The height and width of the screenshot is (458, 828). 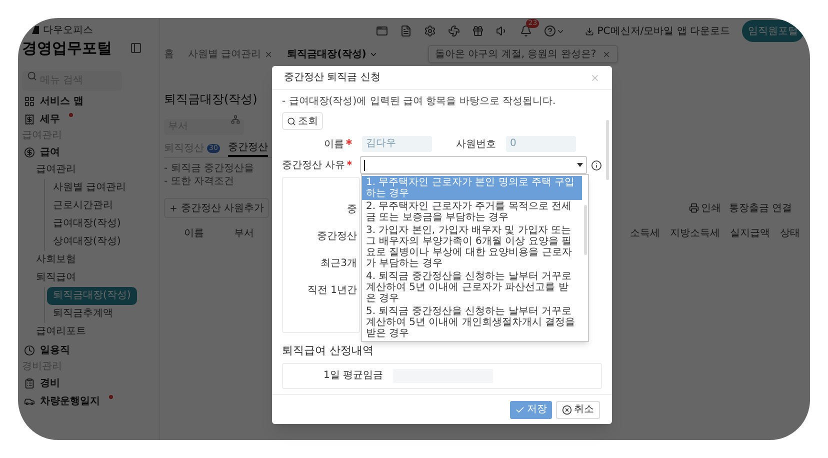 What do you see at coordinates (550, 31) in the screenshot?
I see `help-icon` at bounding box center [550, 31].